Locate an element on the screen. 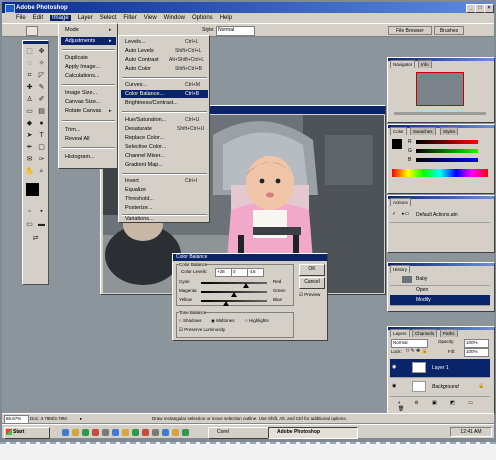 The height and width of the screenshot is (460, 496). path-select-icon: ➤ is located at coordinates (29, 135).